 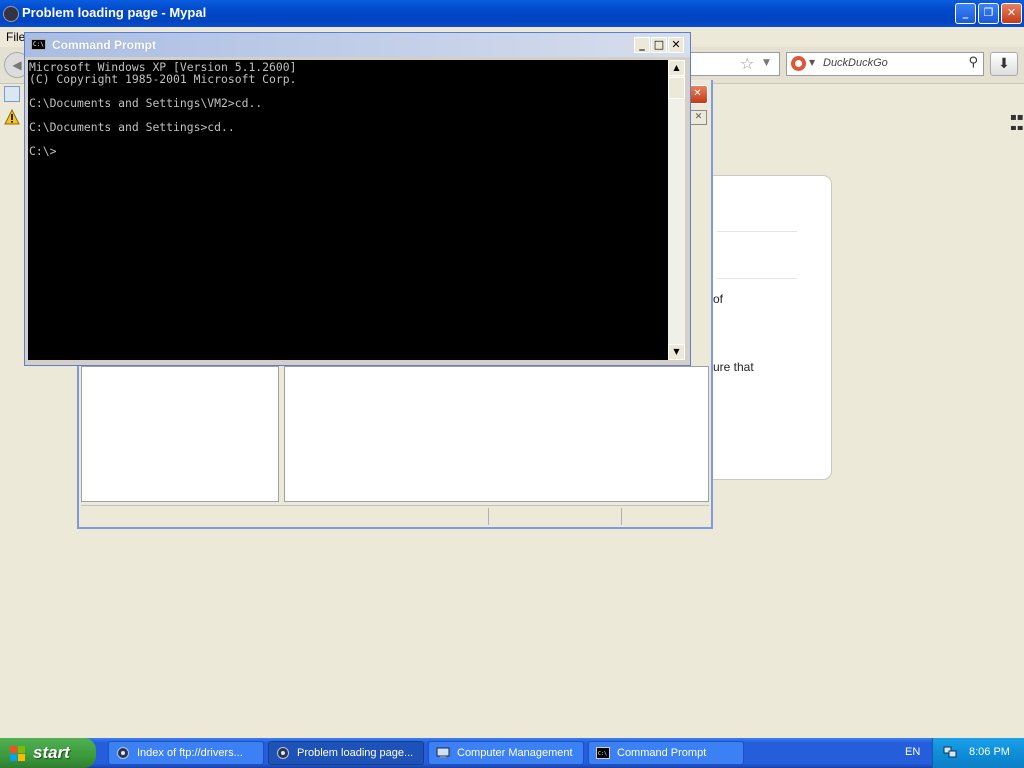 I want to click on error-card: of ure that, so click(x=764, y=327).